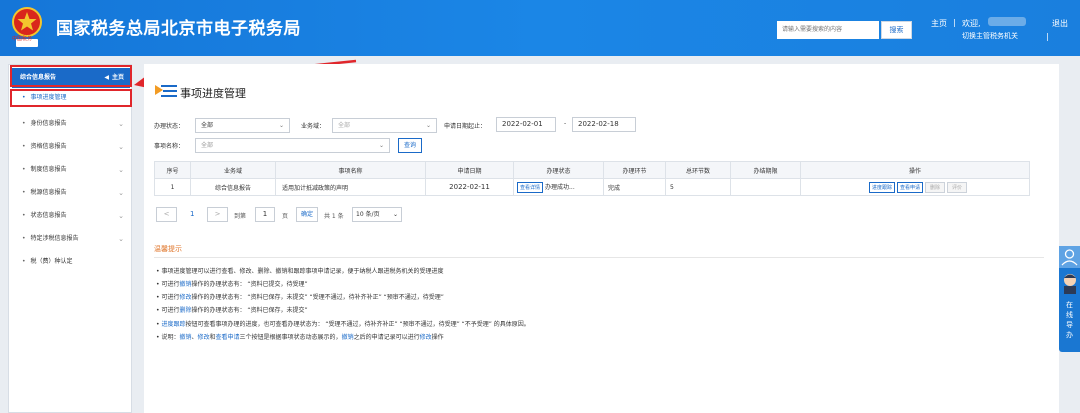 This screenshot has height=413, width=1080. What do you see at coordinates (530, 187) in the screenshot?
I see `view-detail-button: 查看详情` at bounding box center [530, 187].